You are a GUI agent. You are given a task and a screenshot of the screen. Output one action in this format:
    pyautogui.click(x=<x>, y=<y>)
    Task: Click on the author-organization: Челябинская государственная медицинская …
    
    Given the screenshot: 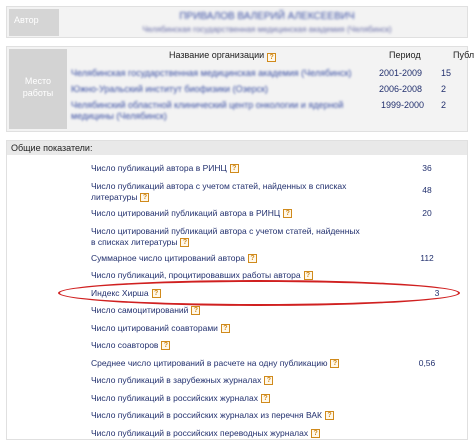 What is the action you would take?
    pyautogui.click(x=267, y=29)
    